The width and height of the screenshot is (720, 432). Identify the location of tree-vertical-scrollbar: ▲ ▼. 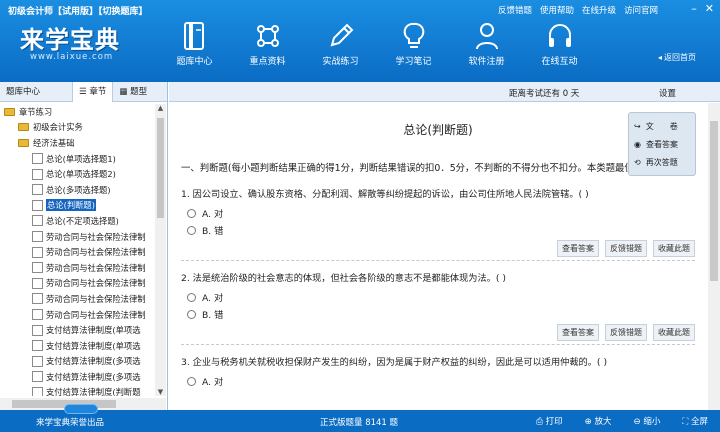
(160, 250).